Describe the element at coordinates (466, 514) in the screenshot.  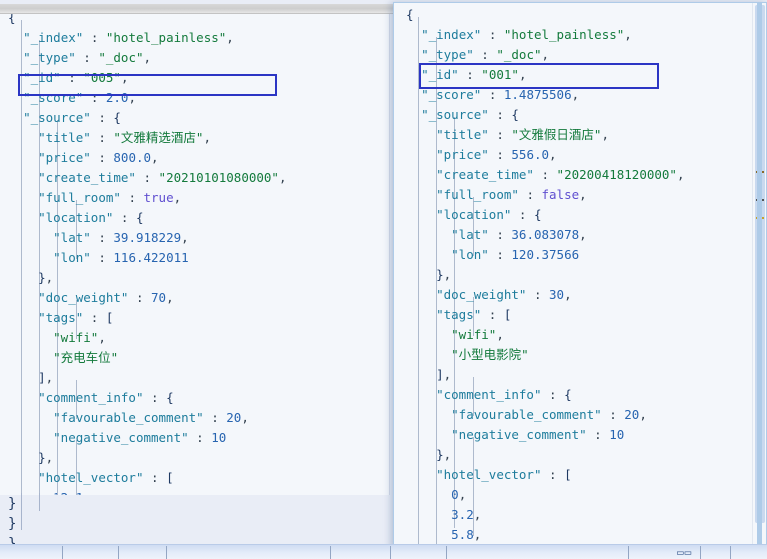
I see `code-line: 3.2,` at that location.